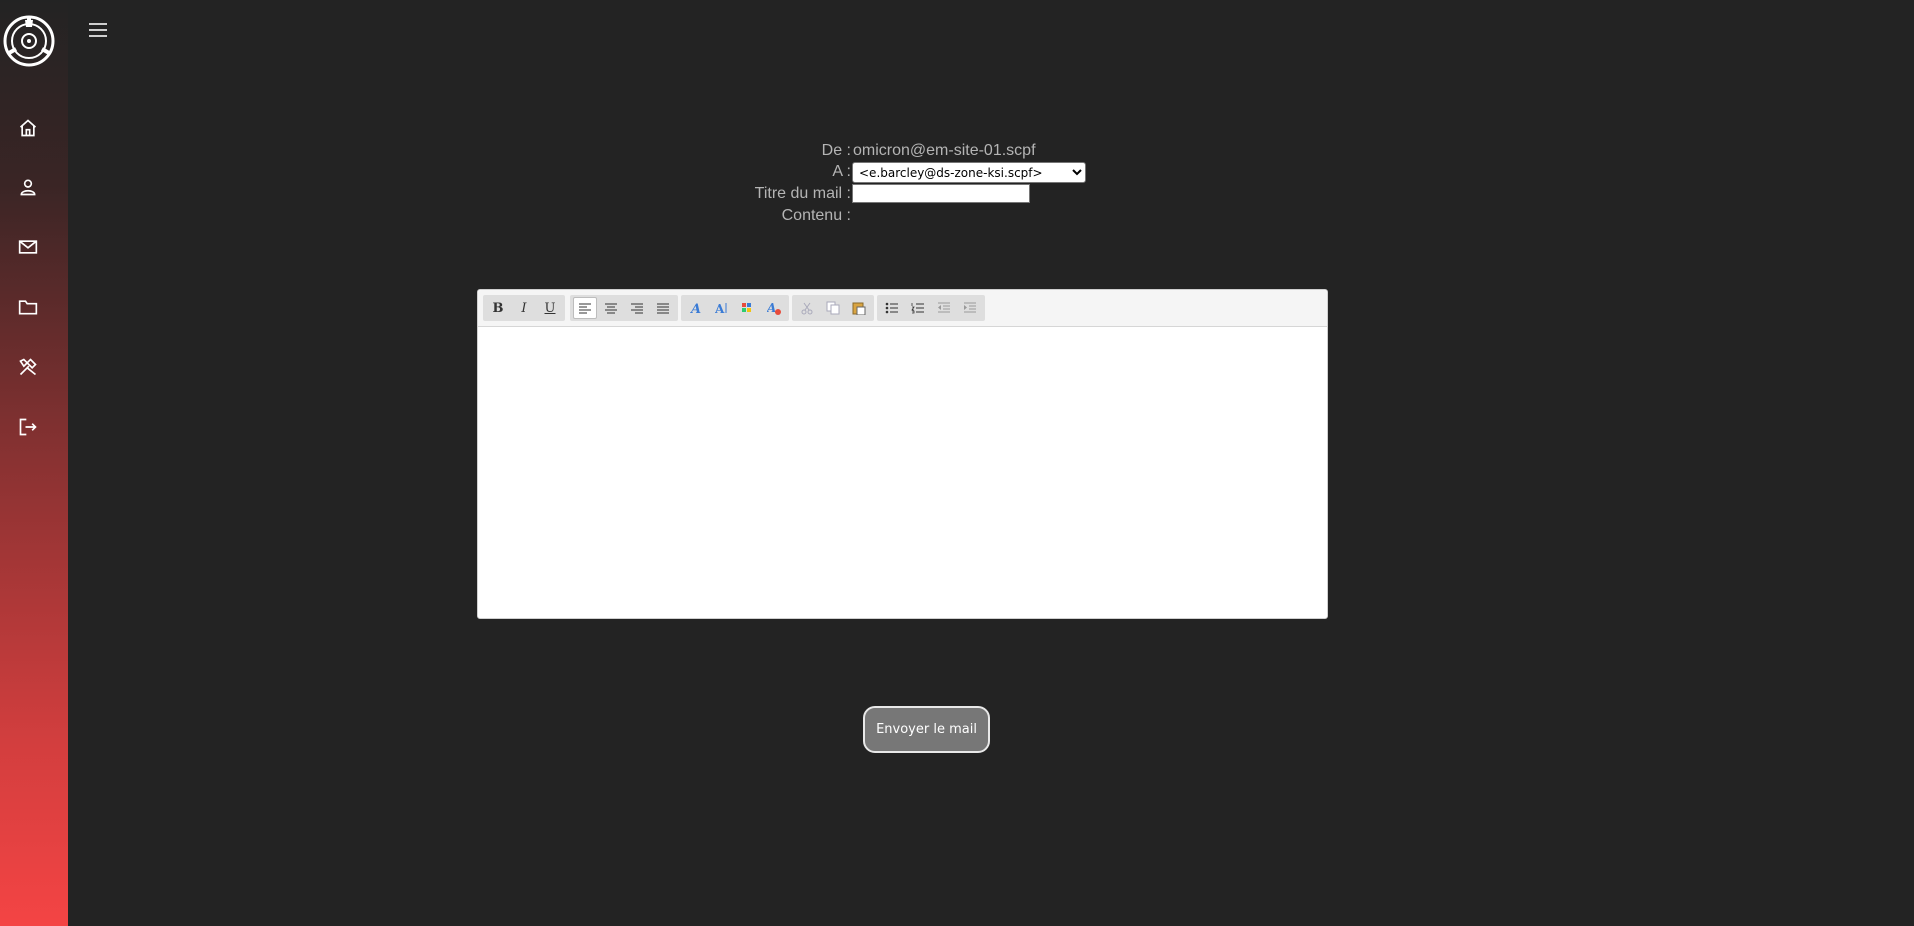 This screenshot has height=926, width=1914. I want to click on text-color-icon, so click(746, 307).